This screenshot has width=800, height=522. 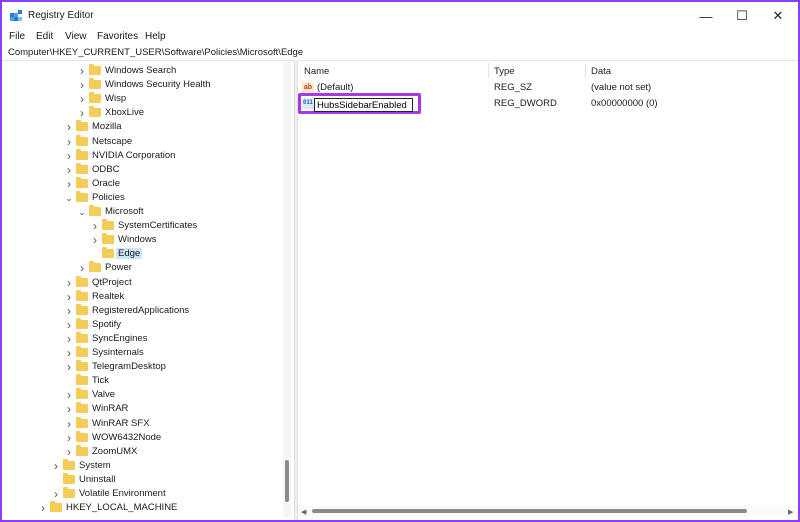 What do you see at coordinates (142, 479) in the screenshot?
I see `tree-item-uninstall: Uninstall` at bounding box center [142, 479].